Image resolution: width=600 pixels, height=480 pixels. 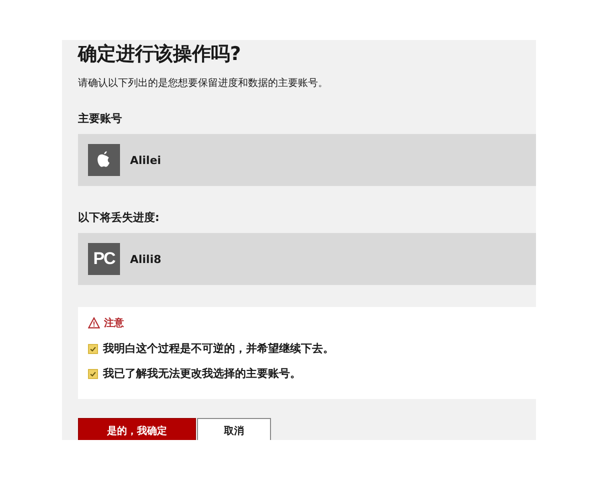 I want to click on cancel-button: 取消, so click(x=234, y=429).